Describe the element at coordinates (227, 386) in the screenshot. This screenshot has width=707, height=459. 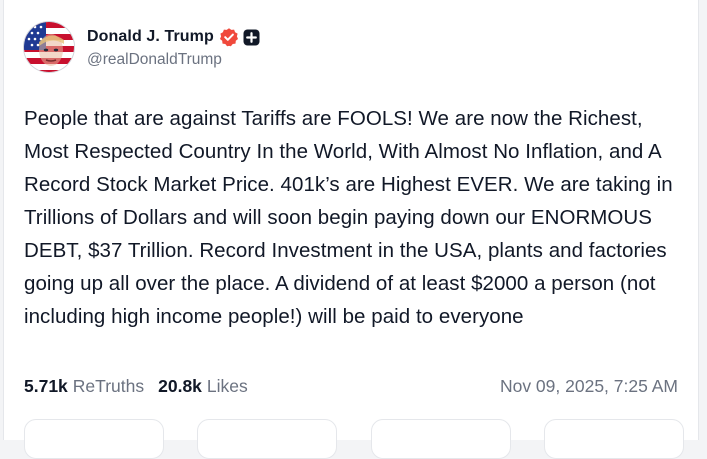
I see `likes-label: Likes` at that location.